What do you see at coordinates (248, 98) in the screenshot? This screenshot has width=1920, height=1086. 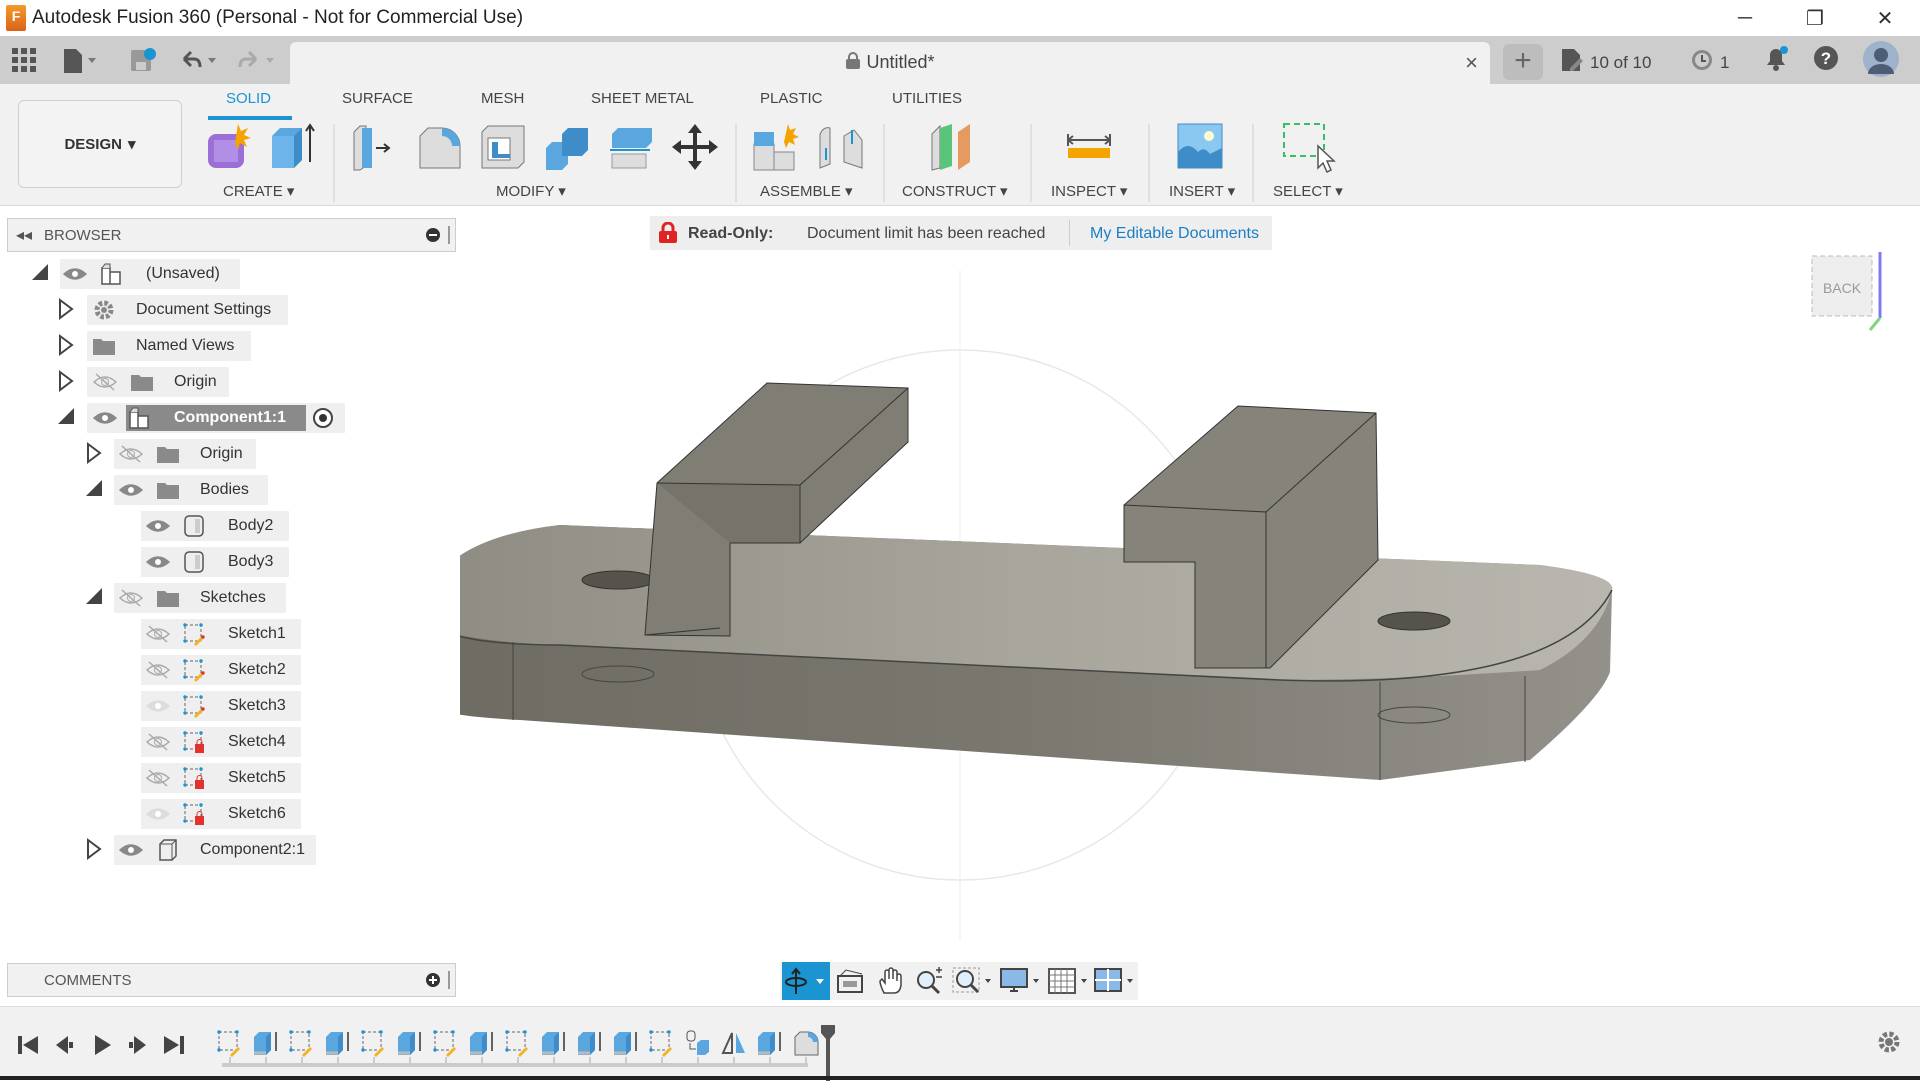 I see `tab-solid: SOLID` at bounding box center [248, 98].